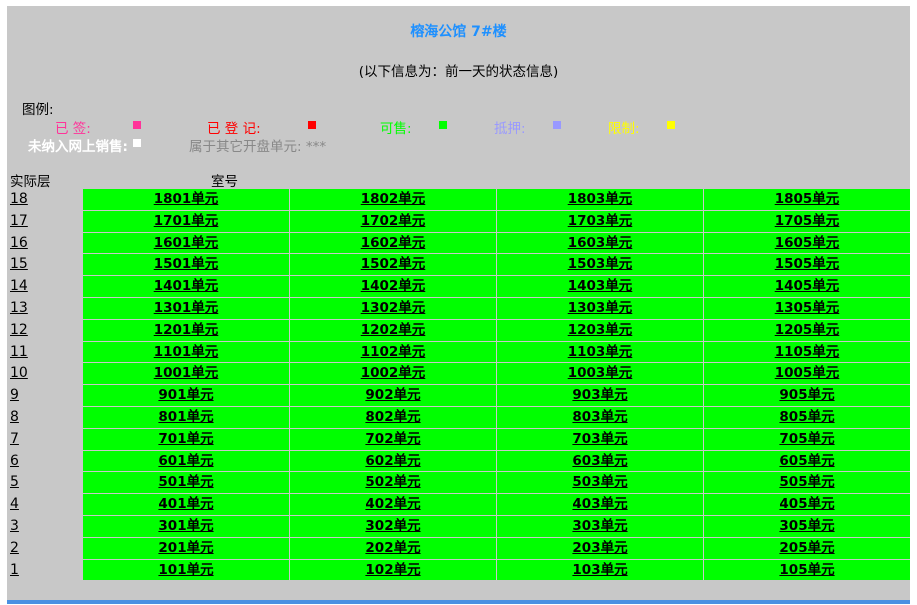 The image size is (917, 605). I want to click on floor-link: 13, so click(19, 309).